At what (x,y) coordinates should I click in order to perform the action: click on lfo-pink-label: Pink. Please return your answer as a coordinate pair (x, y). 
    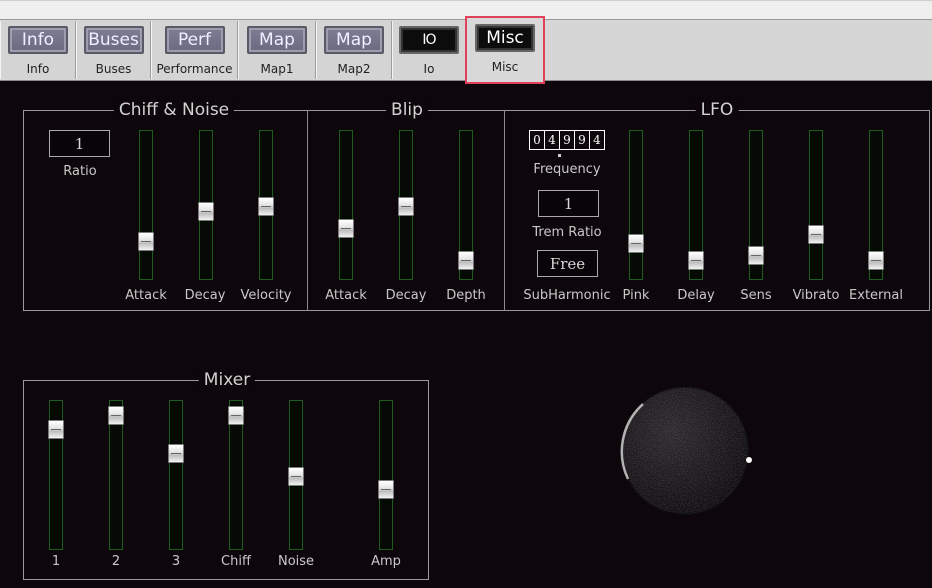
    Looking at the image, I should click on (636, 295).